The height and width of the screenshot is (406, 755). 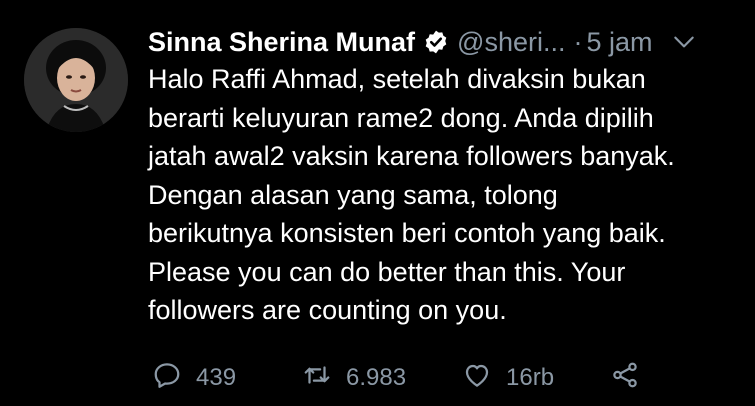 What do you see at coordinates (76, 80) in the screenshot?
I see `avatar` at bounding box center [76, 80].